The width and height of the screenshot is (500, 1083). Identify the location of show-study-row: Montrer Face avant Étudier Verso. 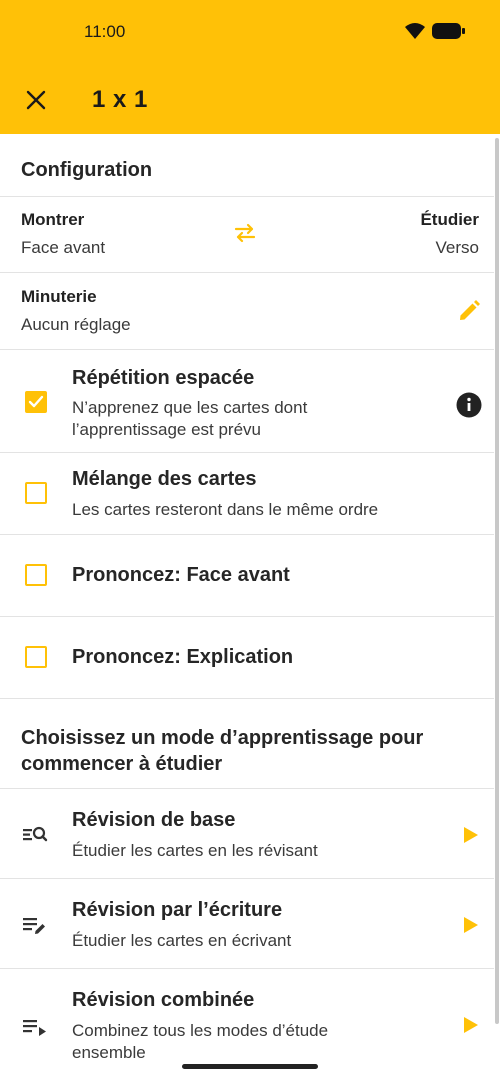
(247, 234).